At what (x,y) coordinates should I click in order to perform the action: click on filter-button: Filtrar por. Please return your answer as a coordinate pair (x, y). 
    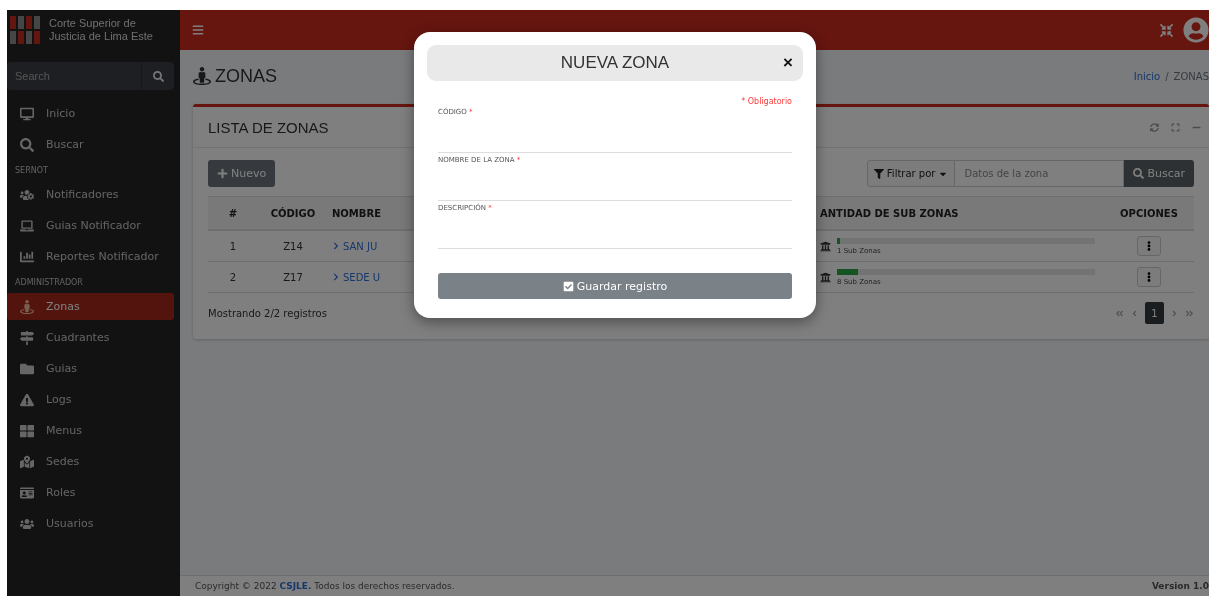
    Looking at the image, I should click on (911, 173).